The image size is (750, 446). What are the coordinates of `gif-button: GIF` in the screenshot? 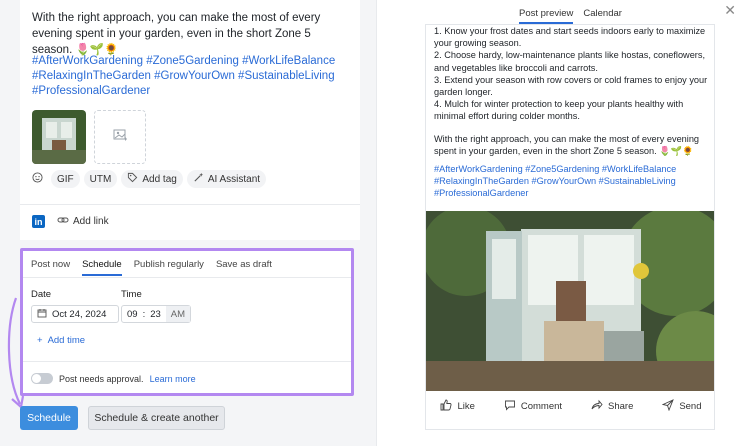 It's located at (65, 179).